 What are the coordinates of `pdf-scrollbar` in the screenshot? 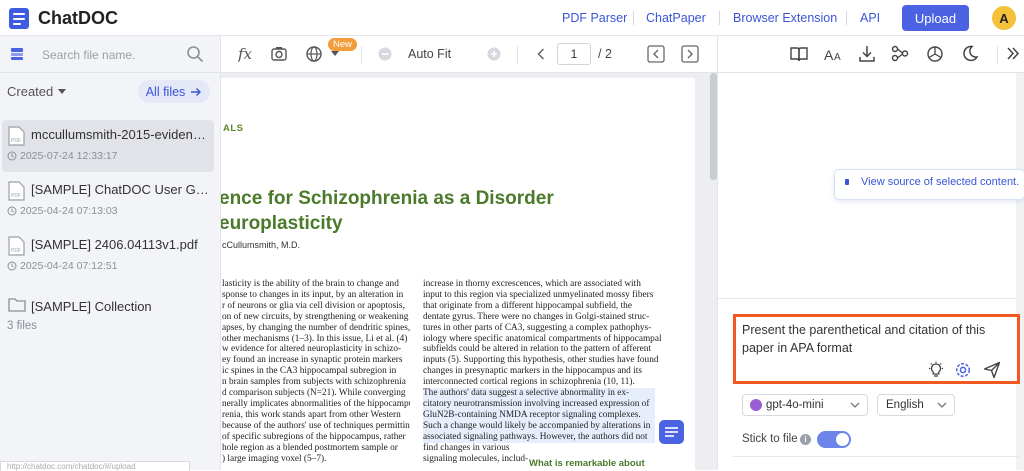 It's located at (713, 126).